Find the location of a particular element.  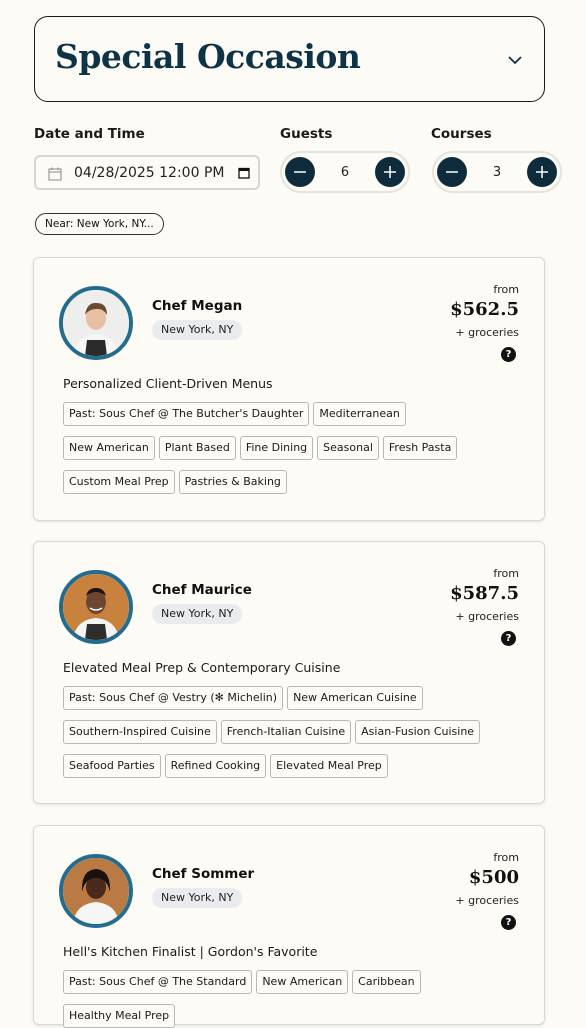

chef-tag: Seasonal is located at coordinates (348, 448).